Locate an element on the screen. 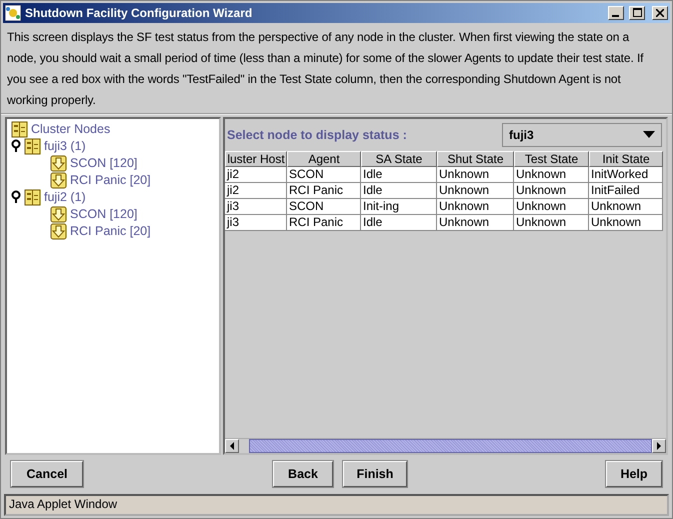  status-bar: Java Applet Window is located at coordinates (336, 505).